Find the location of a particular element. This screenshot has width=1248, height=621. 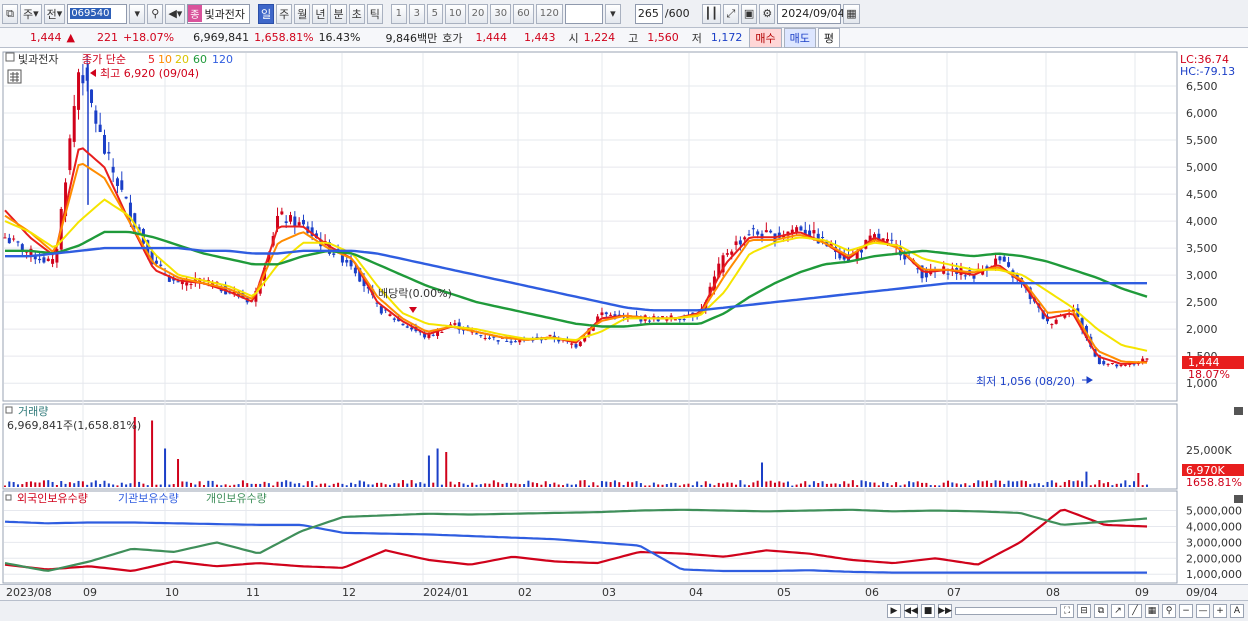

sound-icon: ◀▾ is located at coordinates (175, 13).